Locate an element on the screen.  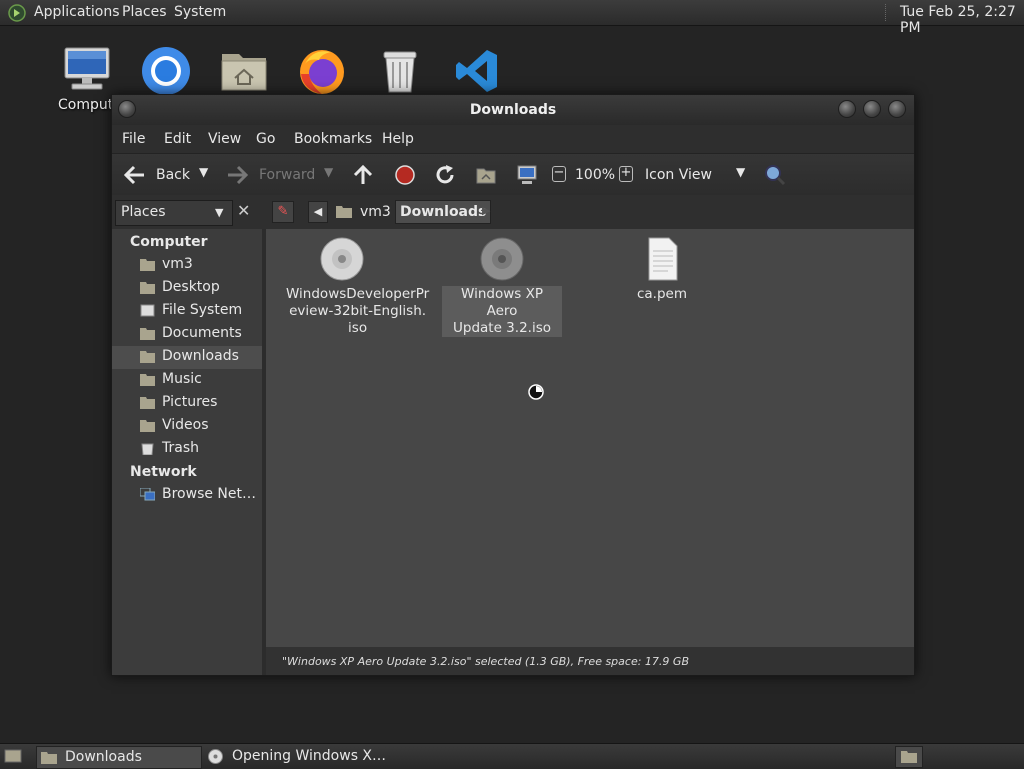
sidebar-item-desktop: Desktop is located at coordinates (187, 288).